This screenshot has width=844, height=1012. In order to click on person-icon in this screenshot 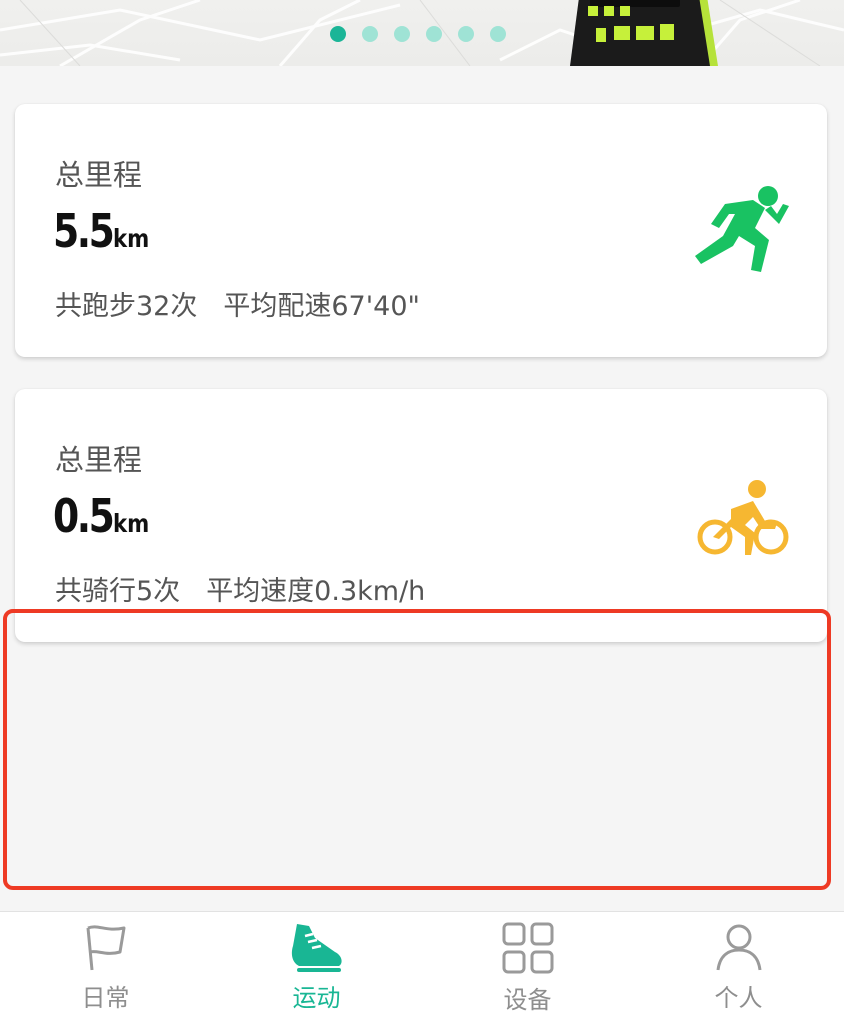, I will do `click(738, 947)`.